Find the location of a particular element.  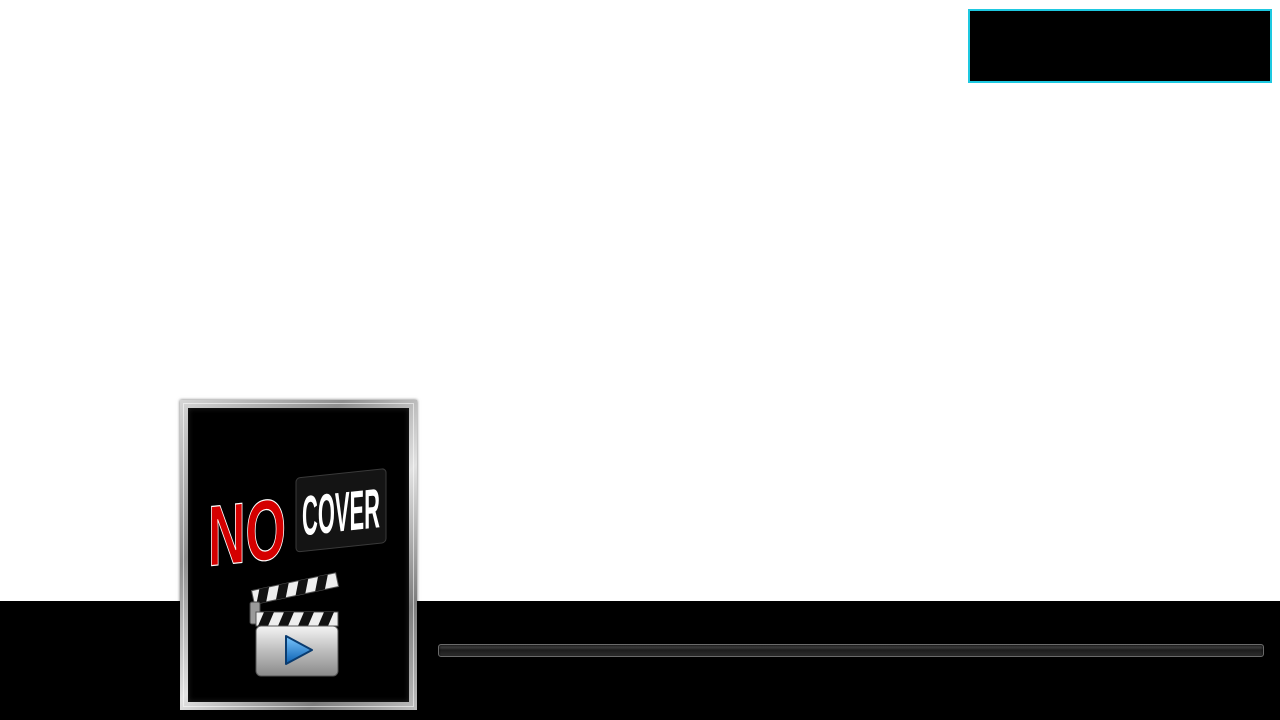

poster-thumbnail: NO COVER is located at coordinates (298, 555).